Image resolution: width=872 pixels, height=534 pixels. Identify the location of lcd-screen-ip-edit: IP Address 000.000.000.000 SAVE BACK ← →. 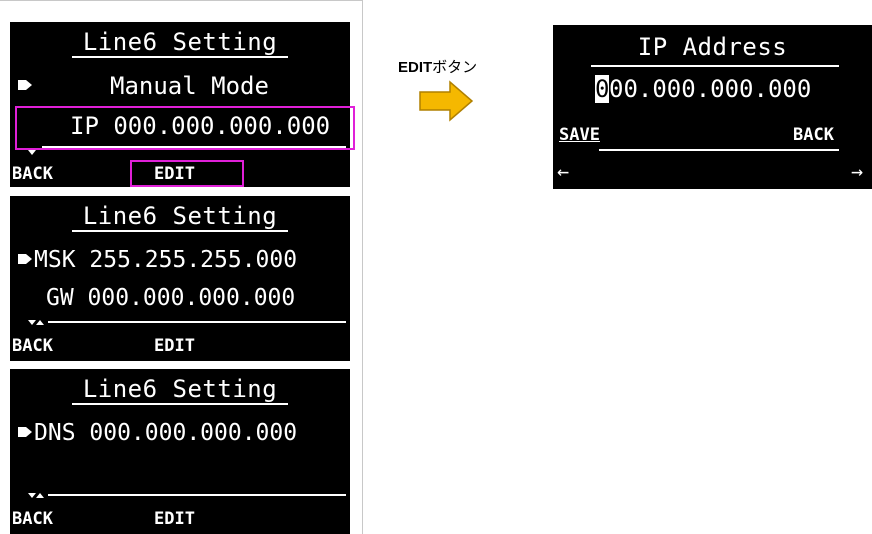
(712, 107).